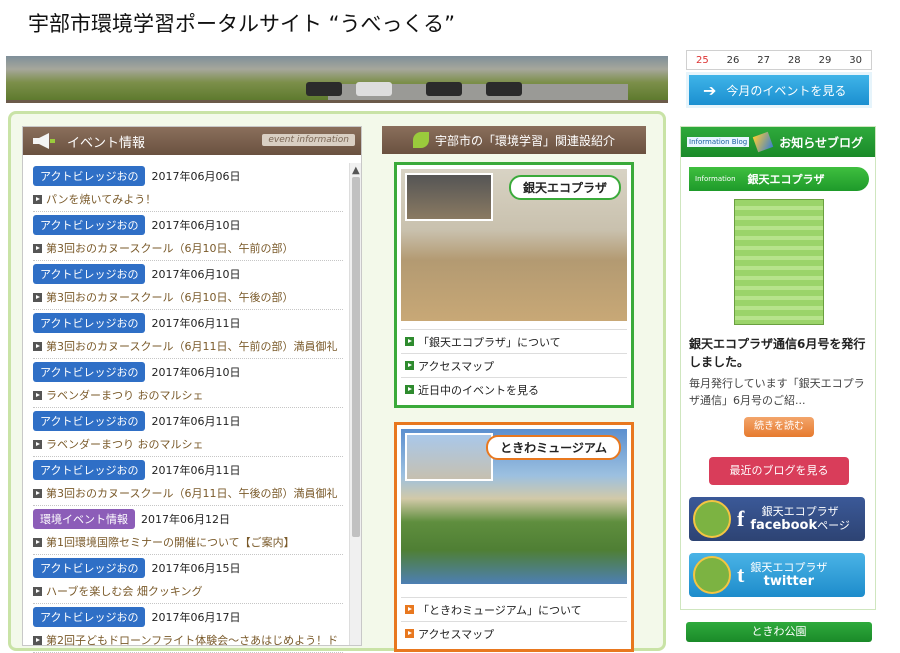 This screenshot has height=653, width=900. I want to click on calendar-day: 28, so click(794, 60).